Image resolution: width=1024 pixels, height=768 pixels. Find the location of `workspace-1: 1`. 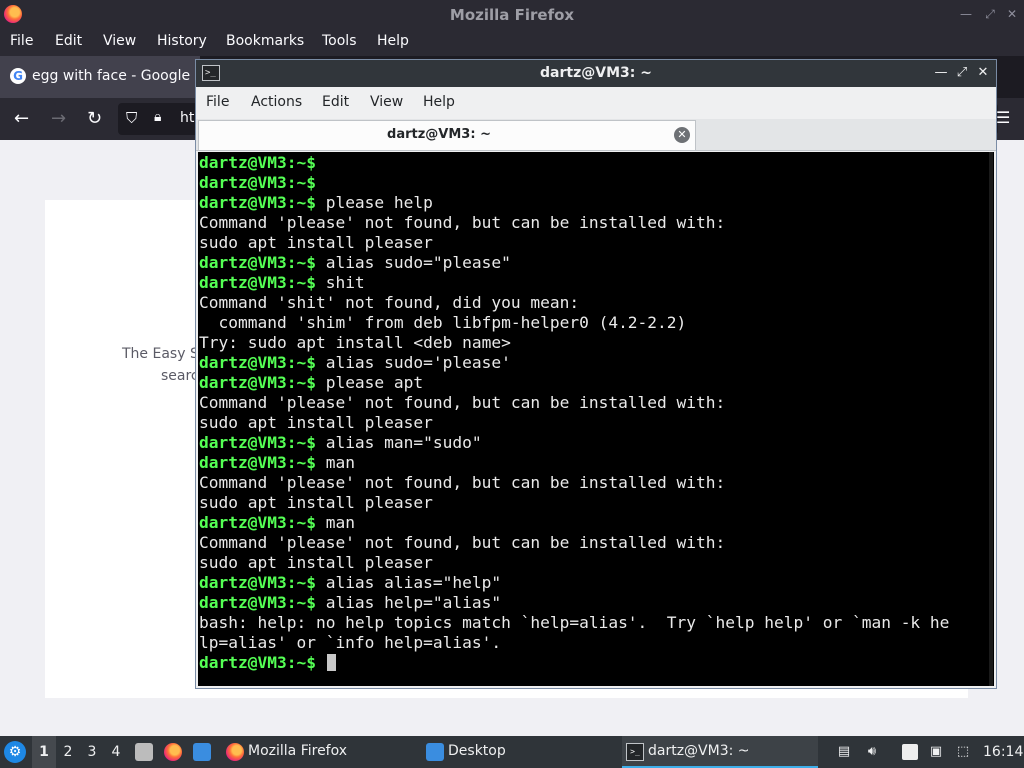

workspace-1: 1 is located at coordinates (44, 752).